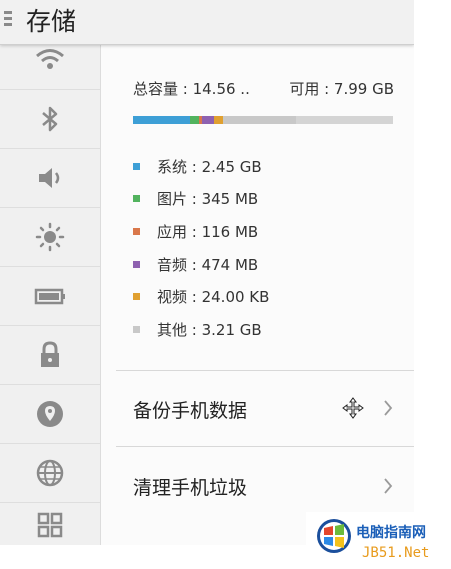  I want to click on drawer-handle-icon, so click(8, 20).